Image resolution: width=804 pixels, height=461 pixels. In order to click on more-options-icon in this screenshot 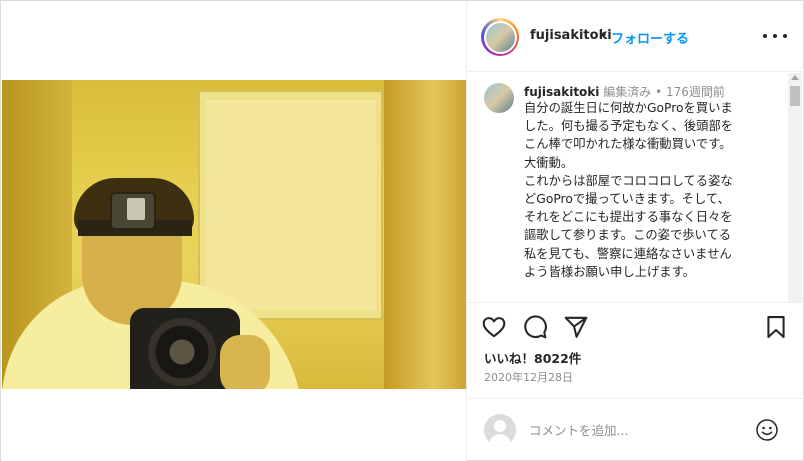, I will do `click(775, 36)`.